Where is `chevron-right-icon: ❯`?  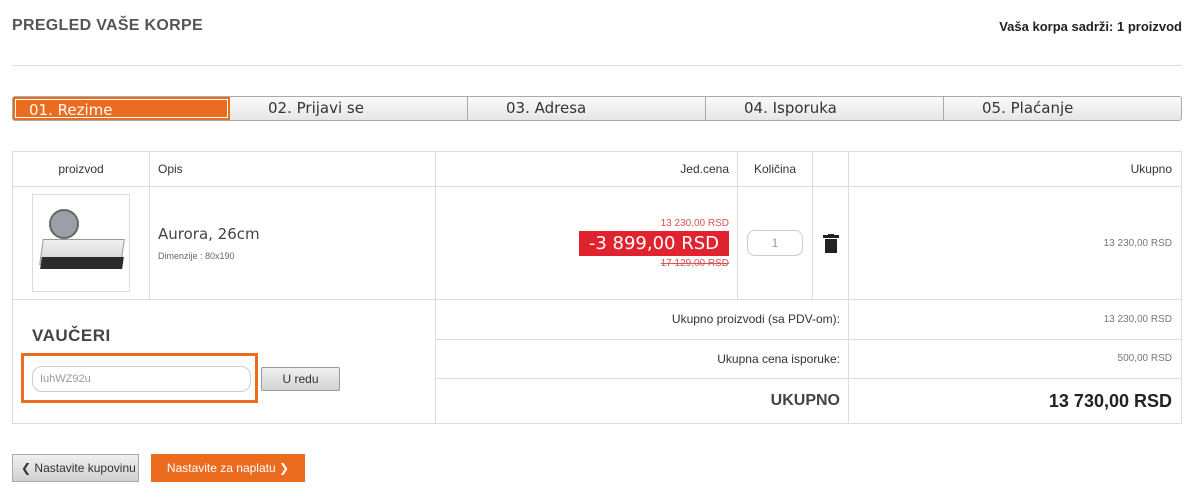
chevron-right-icon: ❯ is located at coordinates (284, 468).